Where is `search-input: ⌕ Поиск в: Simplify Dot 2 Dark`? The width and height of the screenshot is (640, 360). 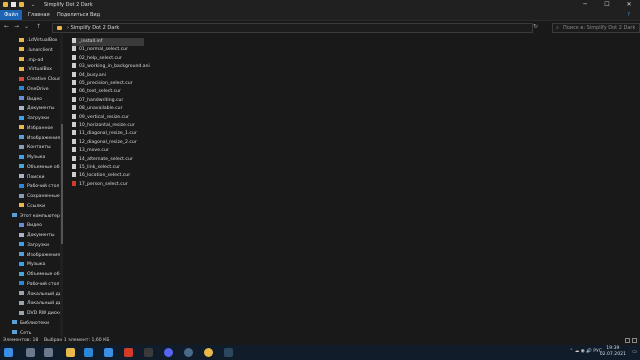 search-input: ⌕ Поиск в: Simplify Dot 2 Dark is located at coordinates (596, 28).